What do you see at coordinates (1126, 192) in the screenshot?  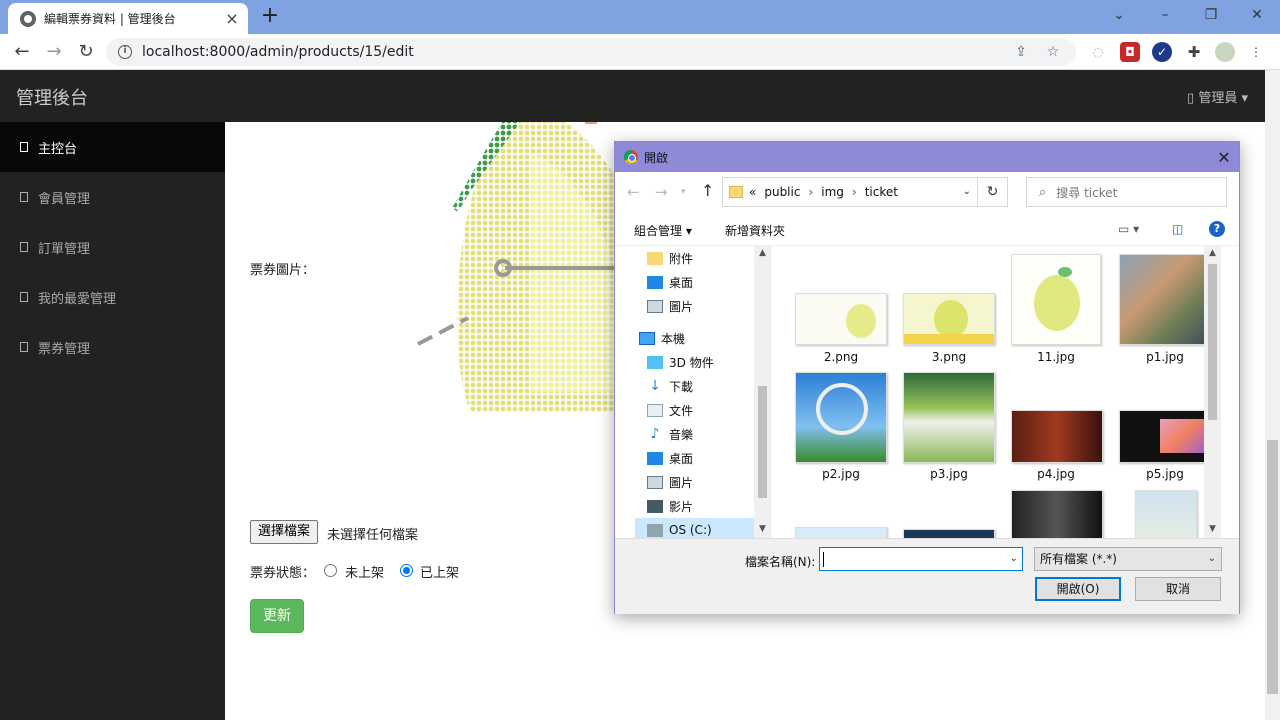 I see `dialog-search-input: ⌕ 搜尋 ticket` at bounding box center [1126, 192].